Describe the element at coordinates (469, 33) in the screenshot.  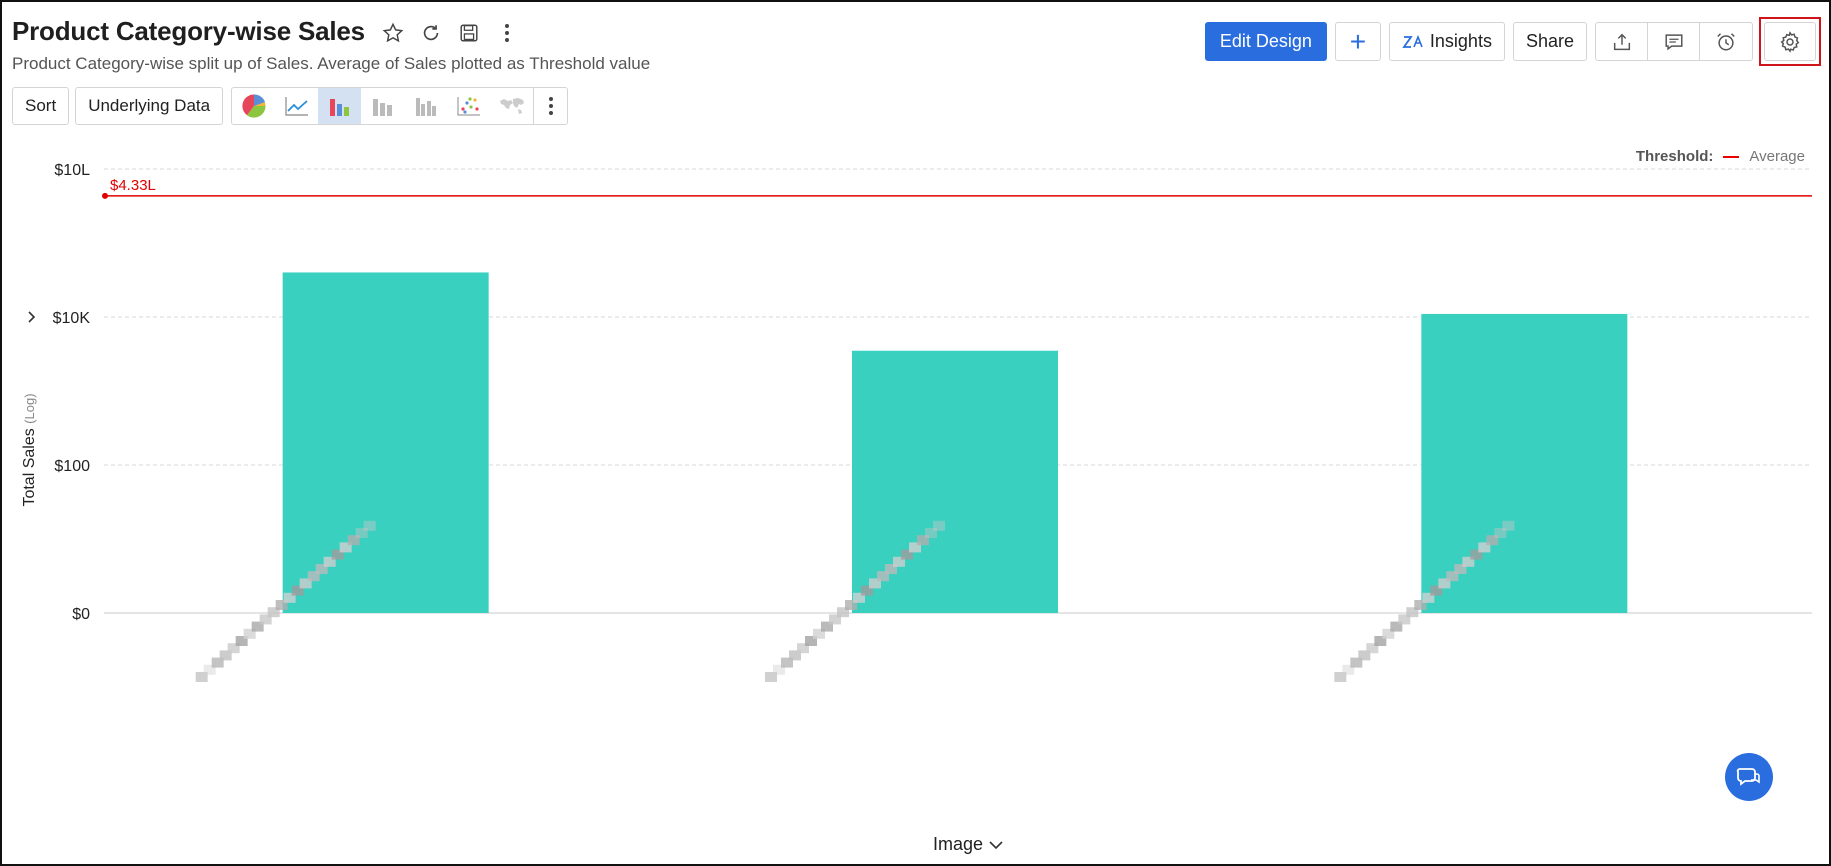
I see `save-icon` at that location.